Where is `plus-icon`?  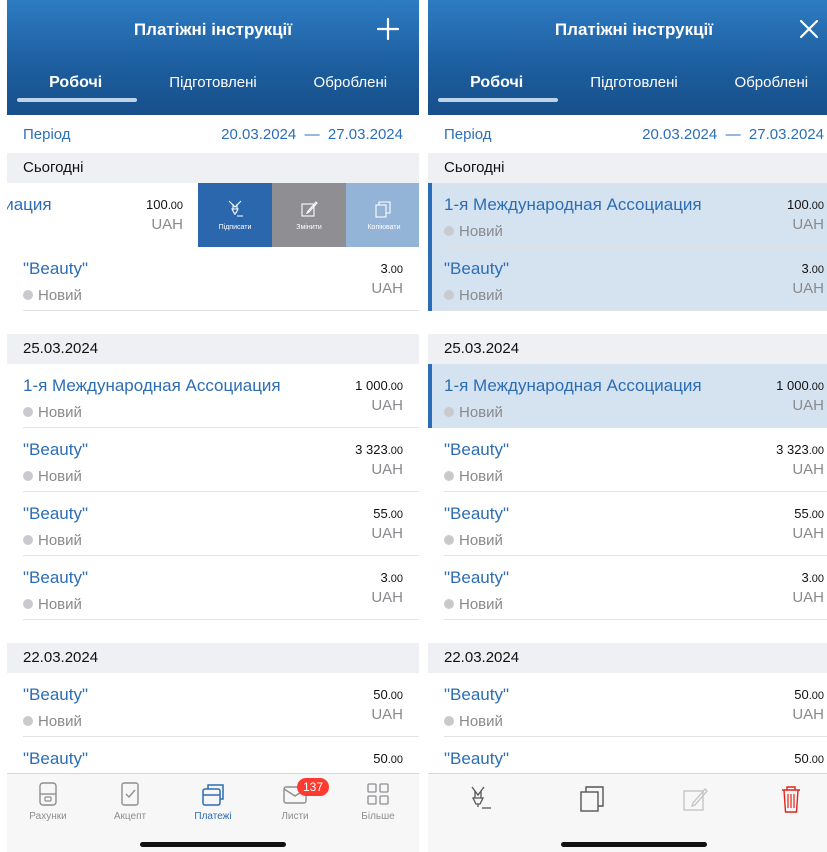 plus-icon is located at coordinates (388, 29).